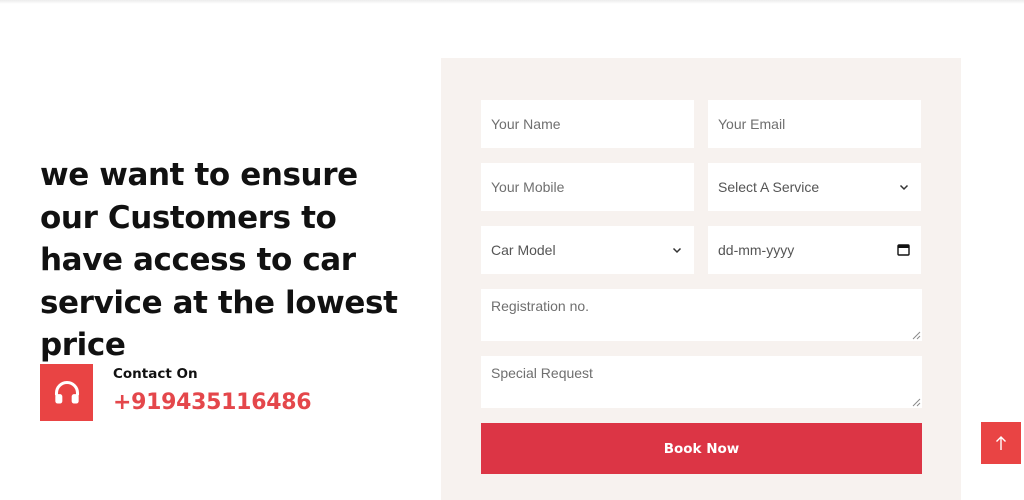  Describe the element at coordinates (512, 2) in the screenshot. I see `top-shadow-bar` at that location.